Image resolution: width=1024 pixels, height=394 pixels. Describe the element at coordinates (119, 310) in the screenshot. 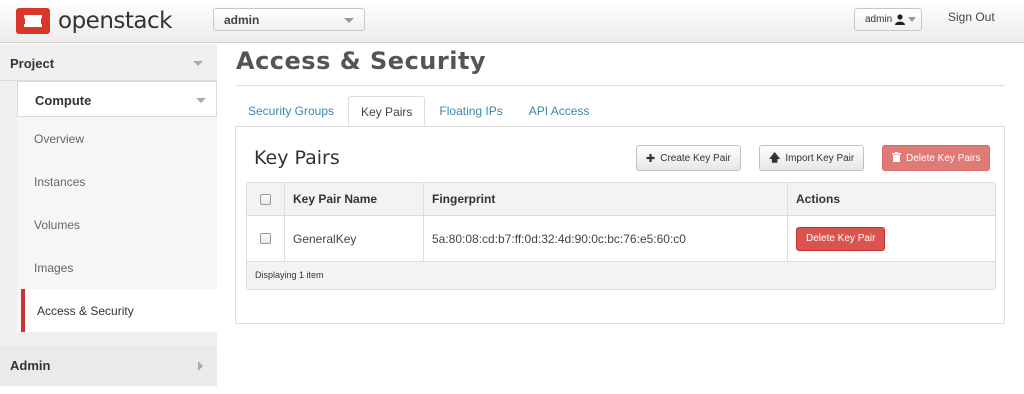

I see `sidebar-item-access-security: Access & Security` at that location.